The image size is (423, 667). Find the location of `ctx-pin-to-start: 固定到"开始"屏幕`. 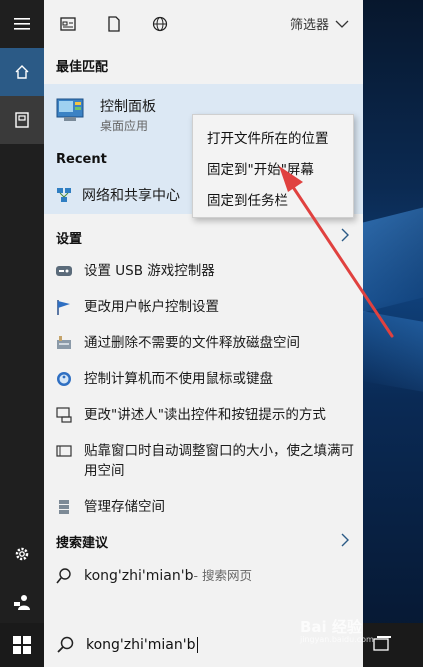

ctx-pin-to-start: 固定到"开始"屏幕 is located at coordinates (273, 167).